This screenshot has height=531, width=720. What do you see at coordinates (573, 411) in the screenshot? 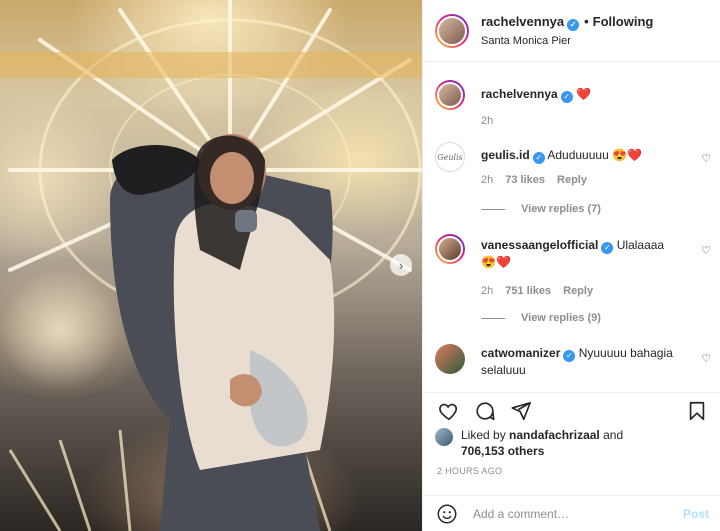
I see `action-icons` at bounding box center [573, 411].